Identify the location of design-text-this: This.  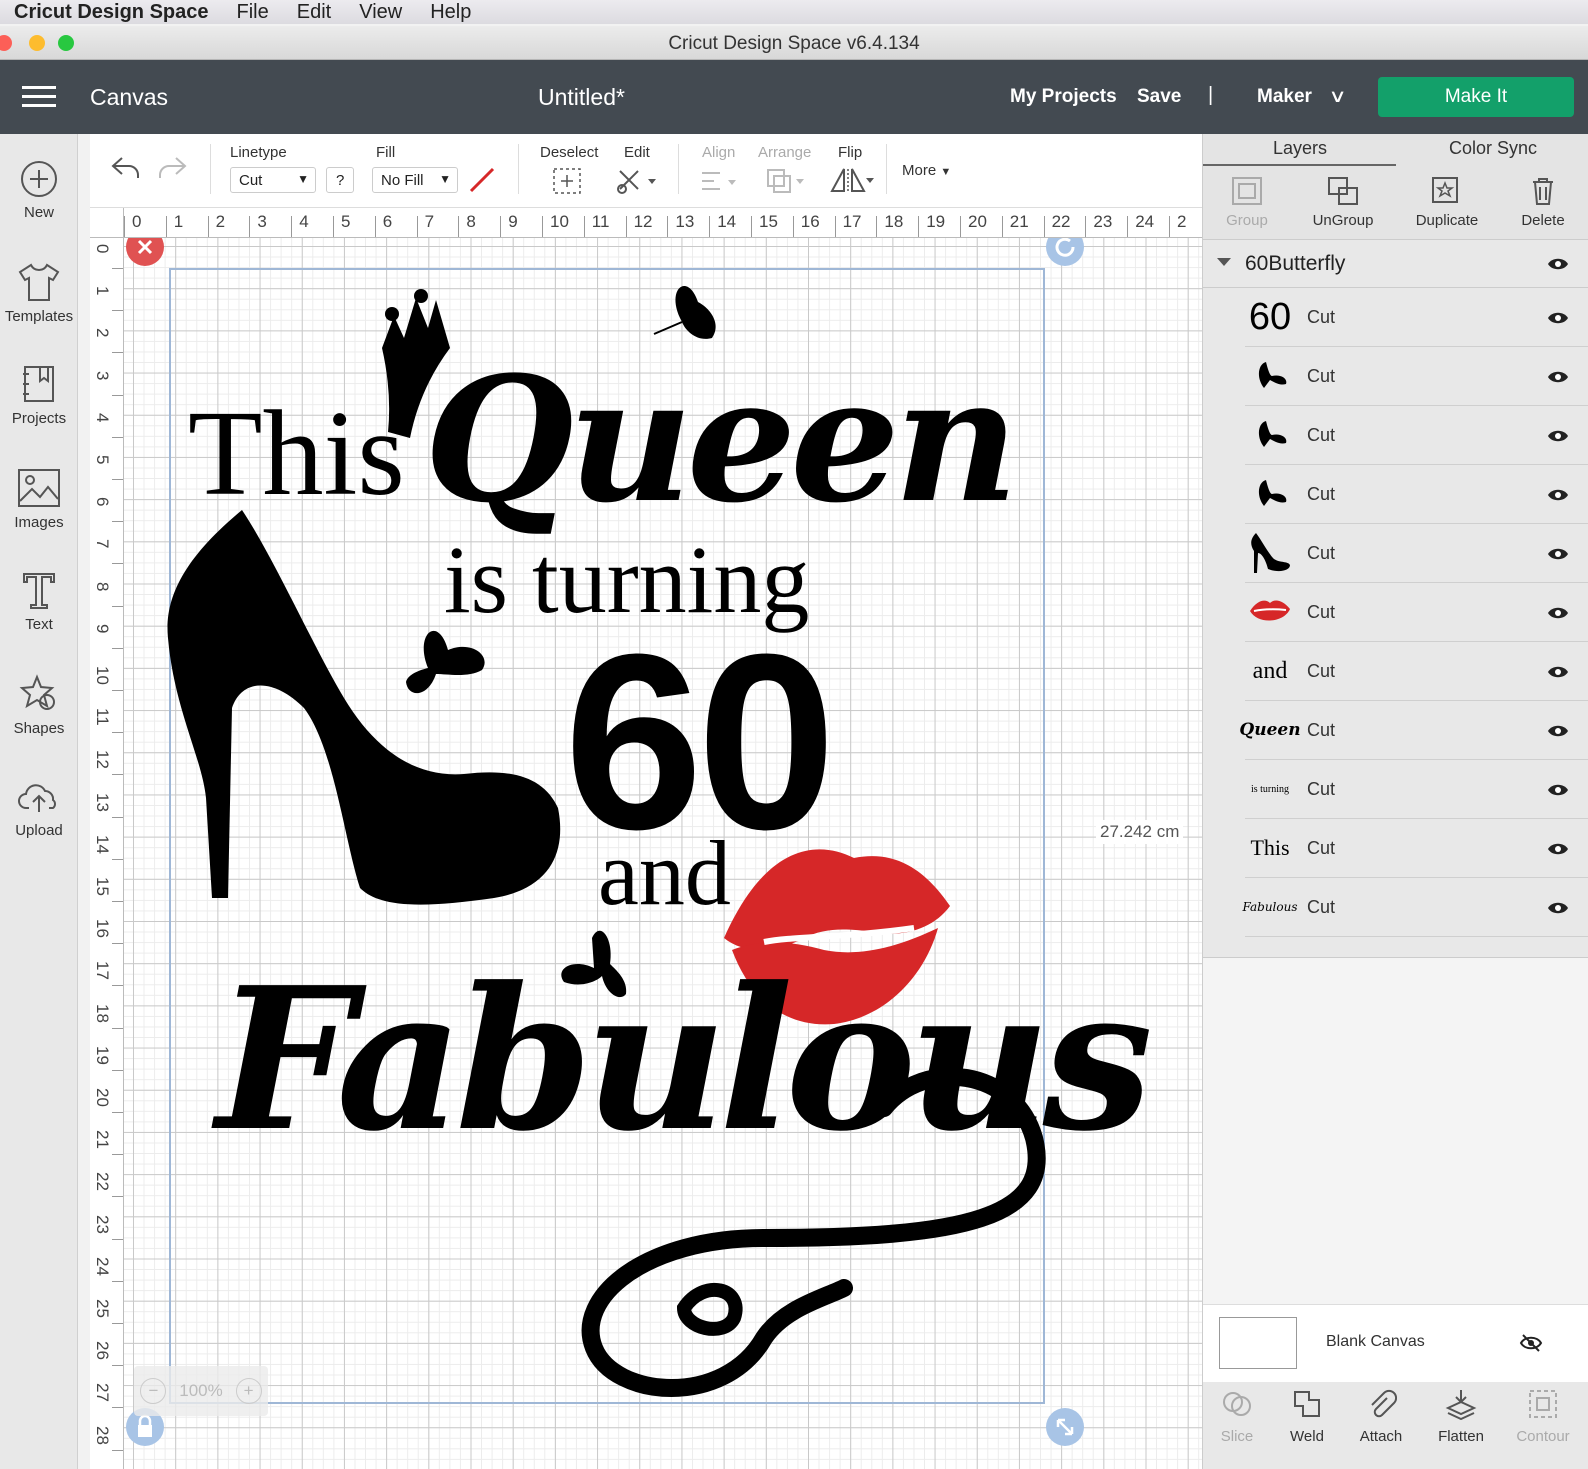
(296, 453).